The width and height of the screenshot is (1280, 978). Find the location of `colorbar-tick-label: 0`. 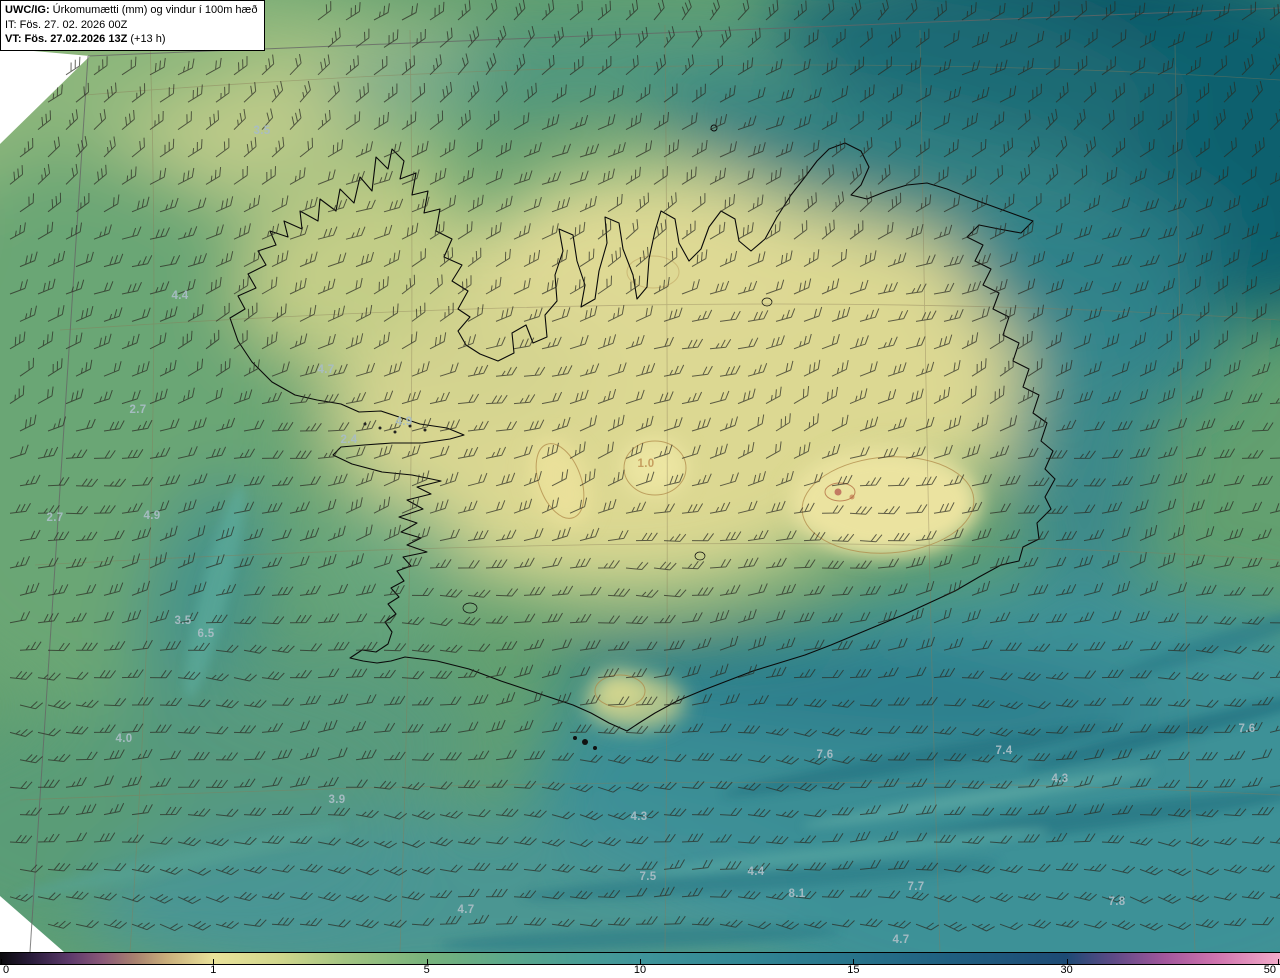

colorbar-tick-label: 0 is located at coordinates (6, 970).